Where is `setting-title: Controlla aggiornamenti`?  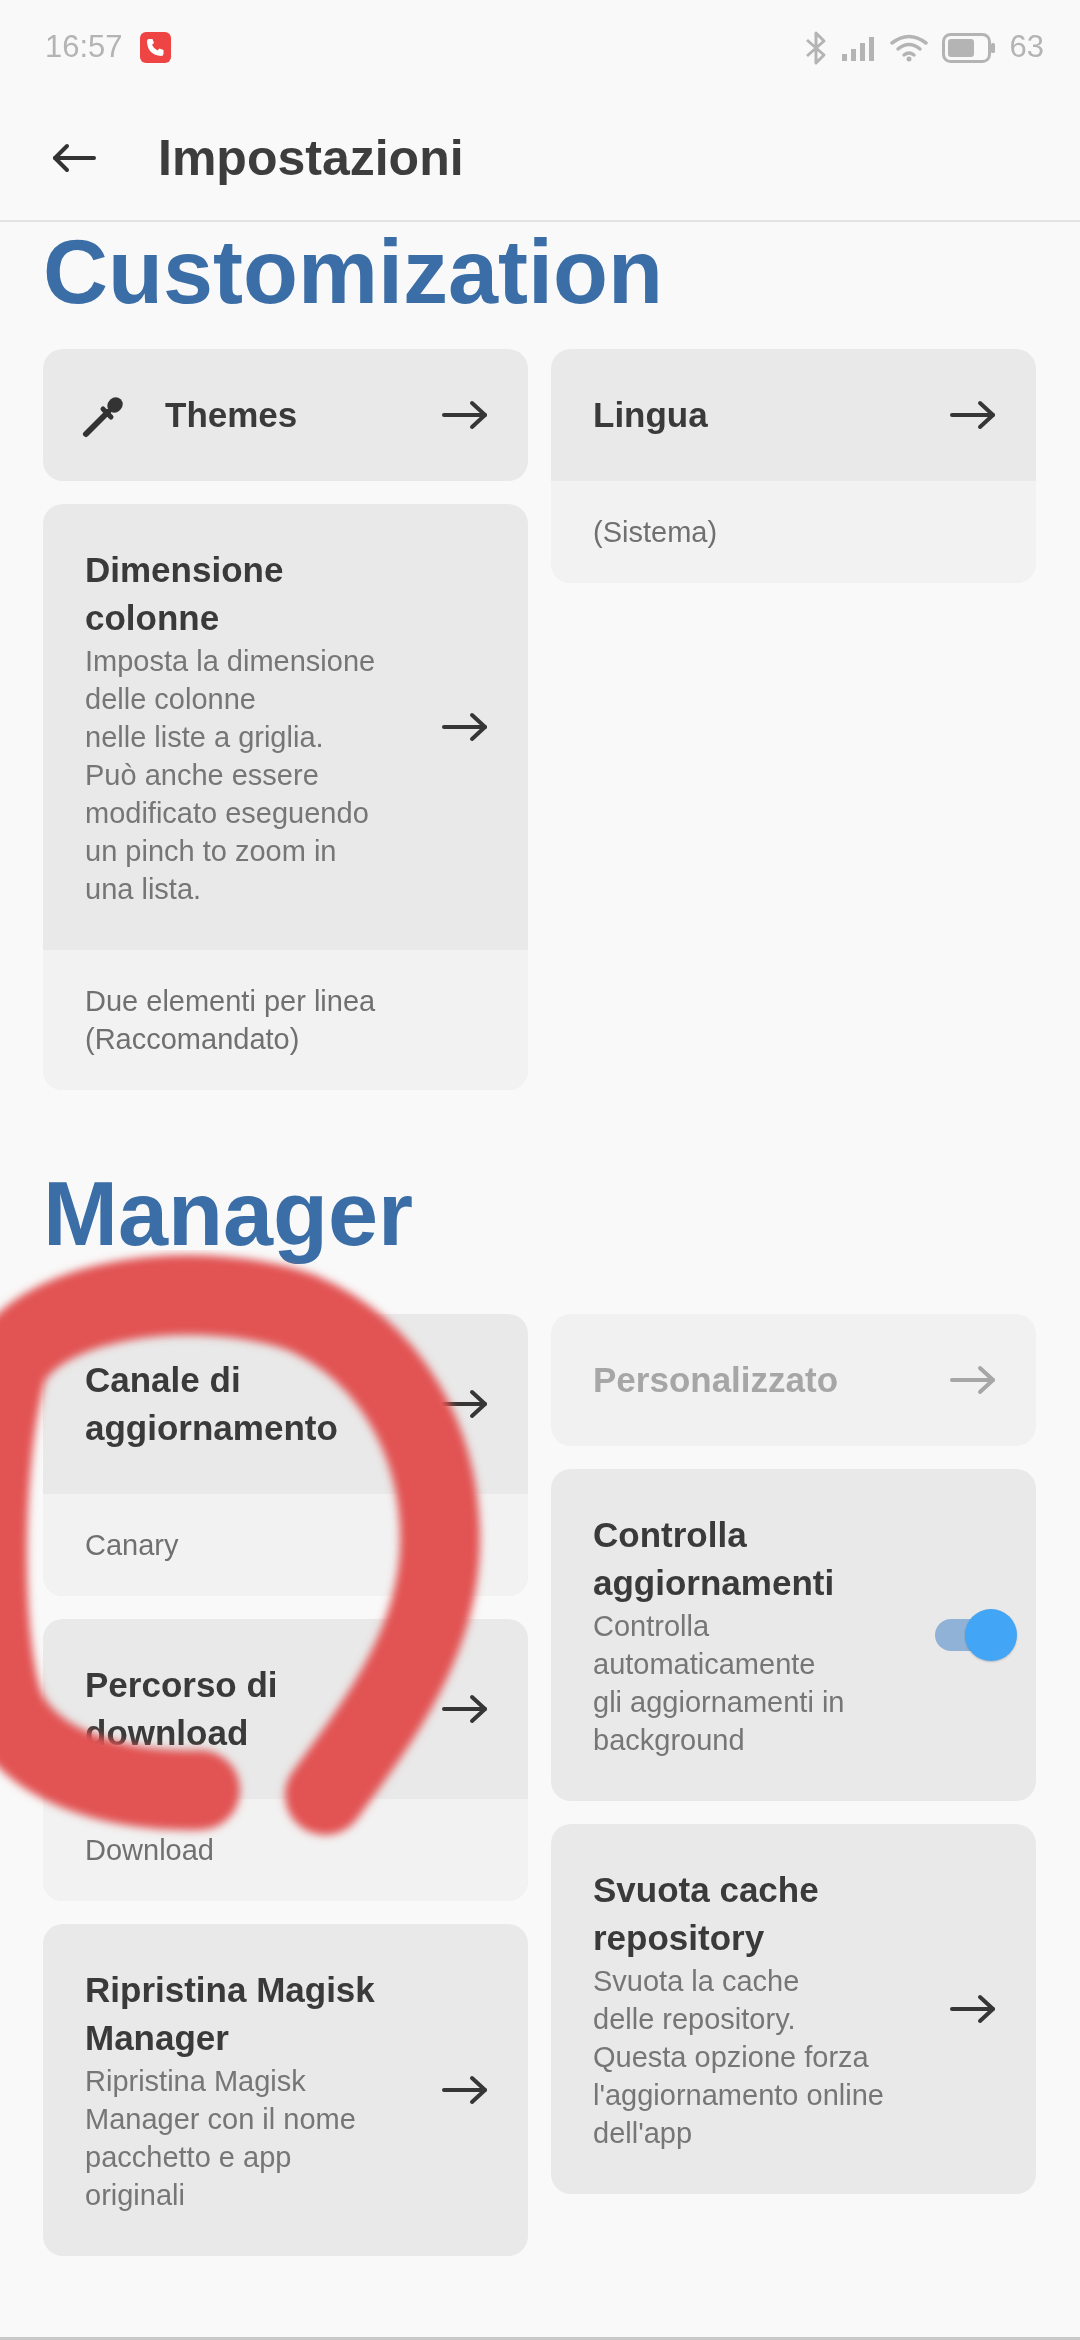 setting-title: Controlla aggiornamenti is located at coordinates (714, 1559).